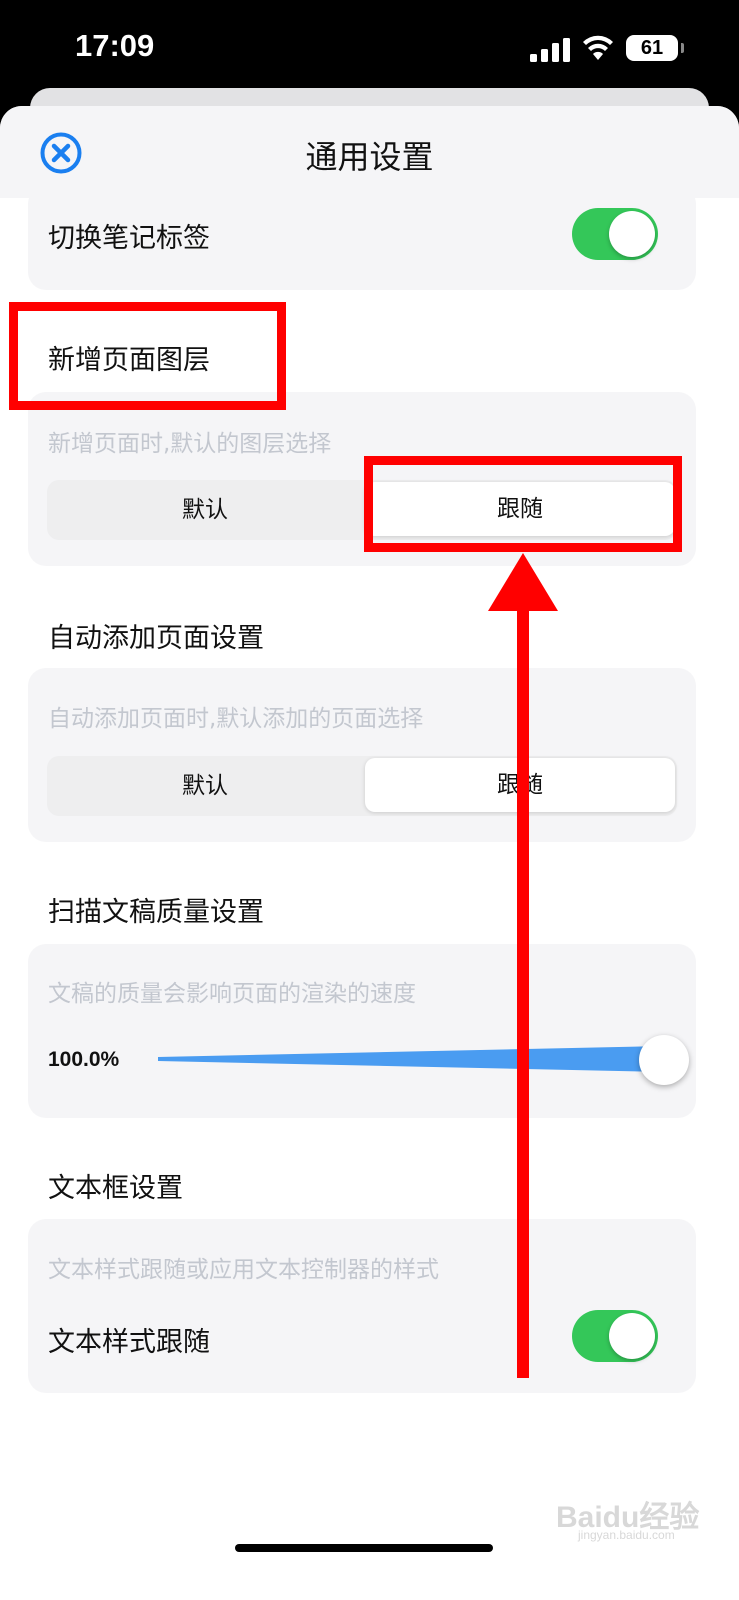 This screenshot has width=739, height=1600. What do you see at coordinates (369, 157) in the screenshot?
I see `page-title: 通用设置` at bounding box center [369, 157].